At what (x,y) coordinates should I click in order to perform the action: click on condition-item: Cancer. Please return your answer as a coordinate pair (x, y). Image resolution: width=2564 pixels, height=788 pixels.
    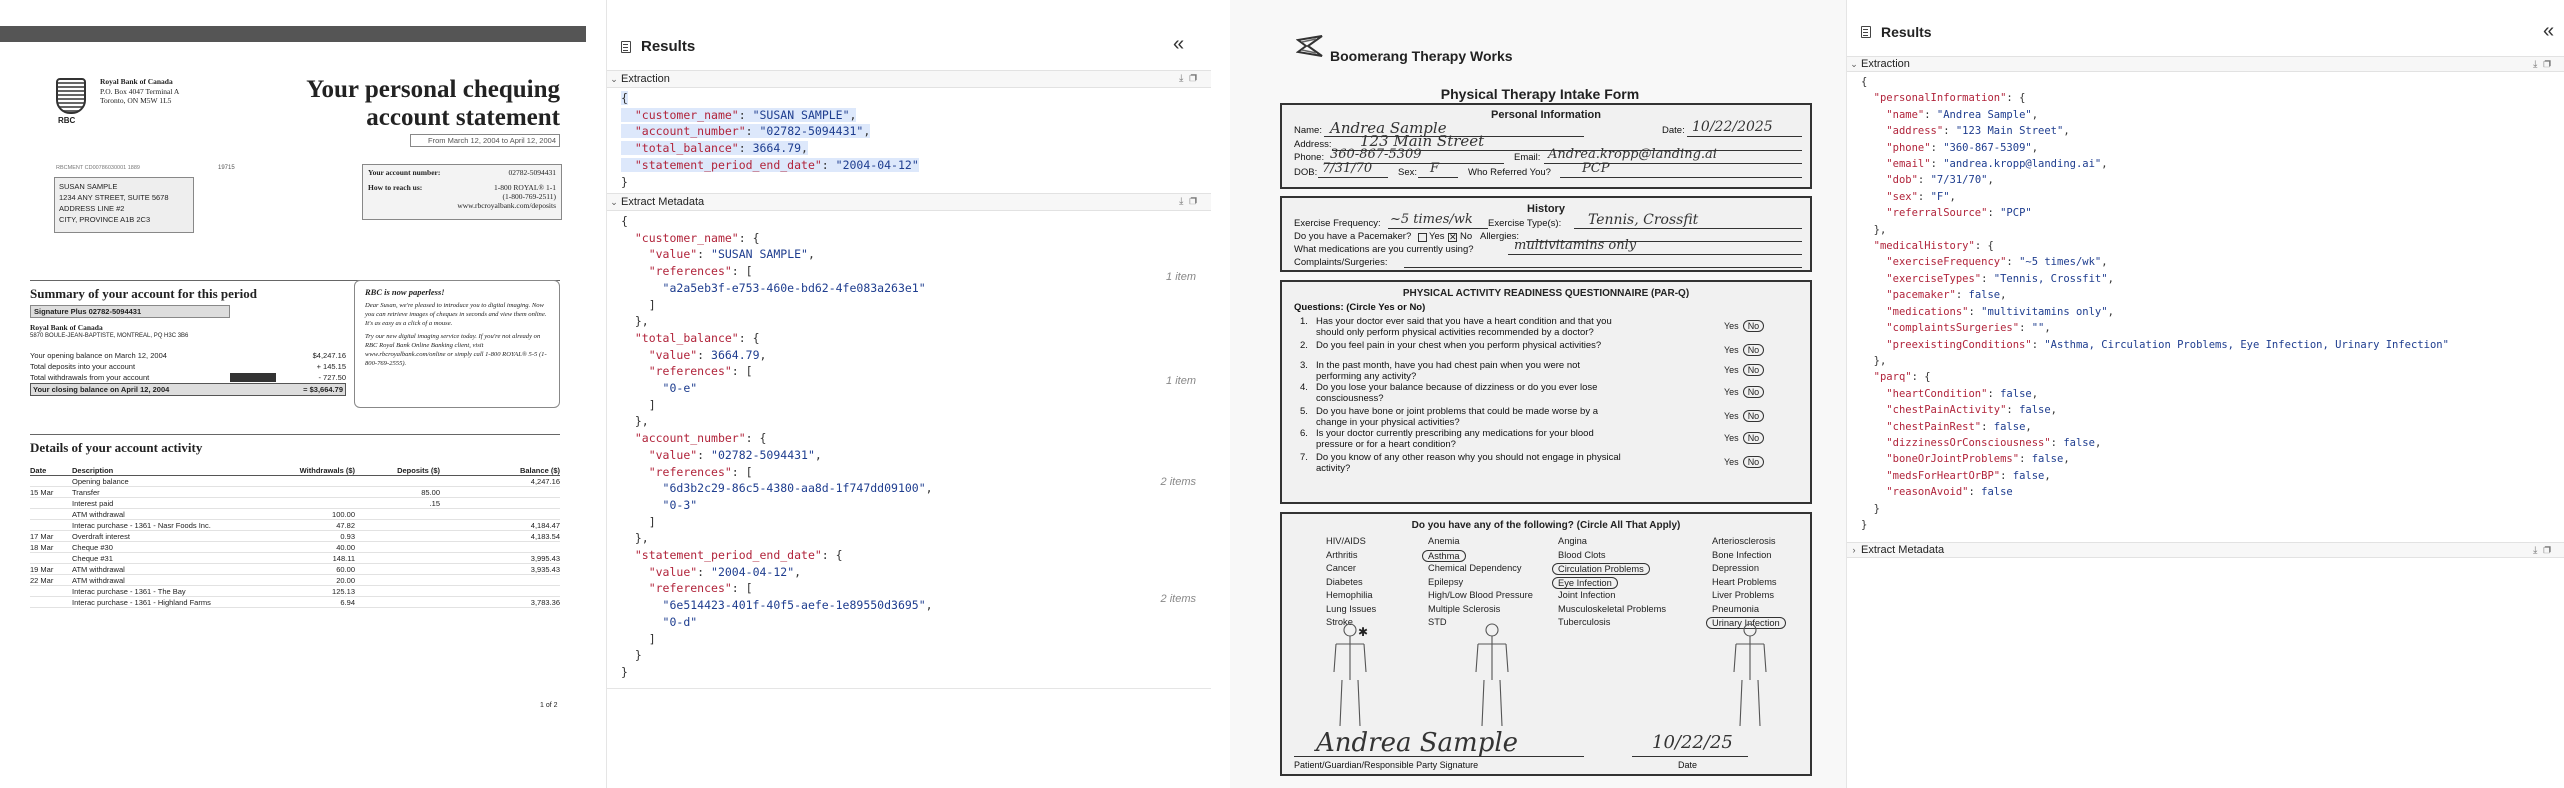
    Looking at the image, I should click on (1341, 568).